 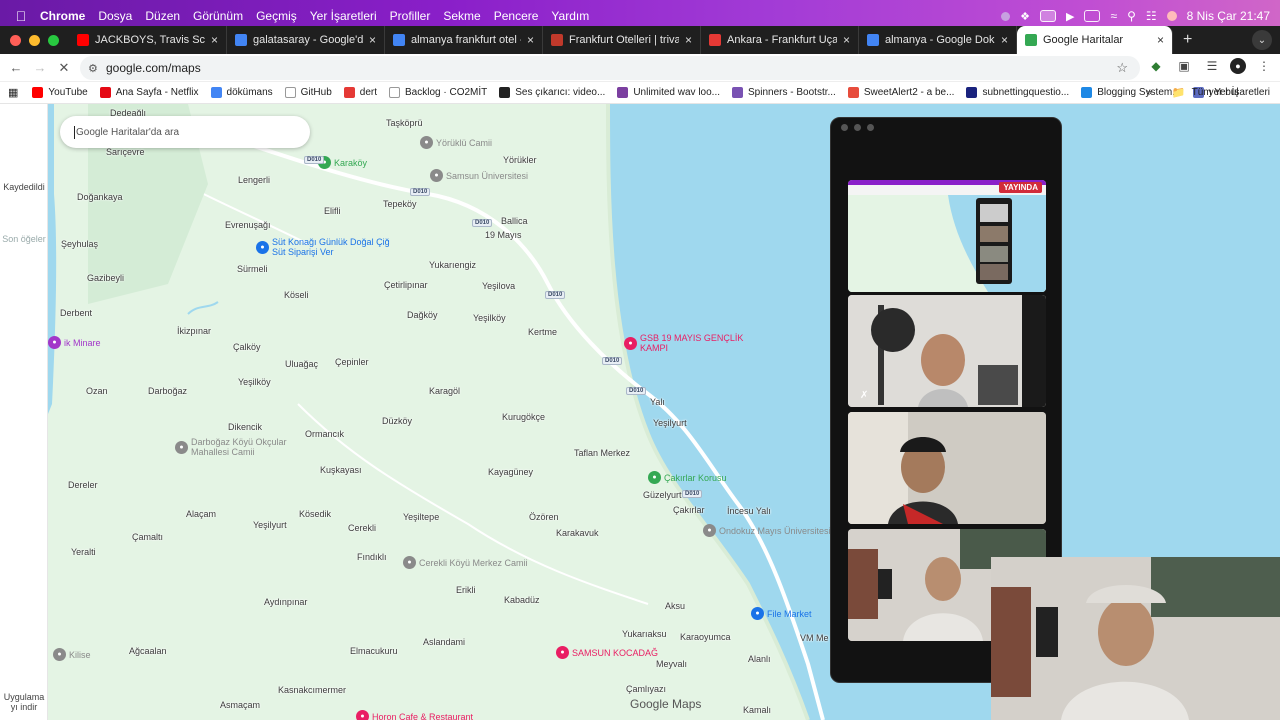 I want to click on bookmark-item: GitHub, so click(x=308, y=92).